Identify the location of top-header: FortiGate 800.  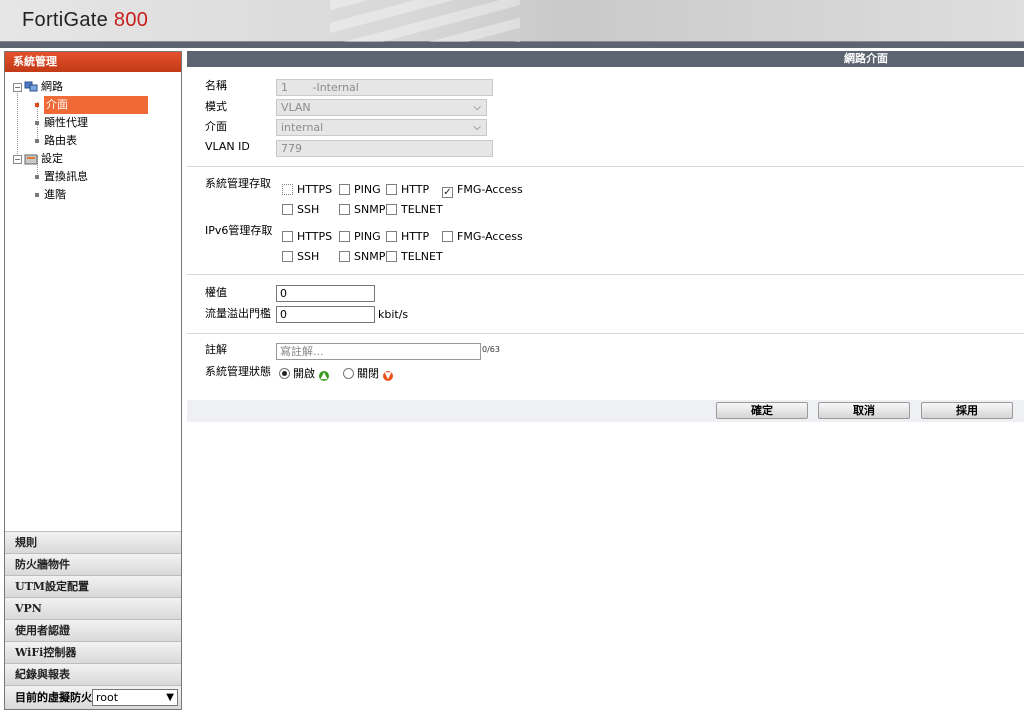
(512, 21).